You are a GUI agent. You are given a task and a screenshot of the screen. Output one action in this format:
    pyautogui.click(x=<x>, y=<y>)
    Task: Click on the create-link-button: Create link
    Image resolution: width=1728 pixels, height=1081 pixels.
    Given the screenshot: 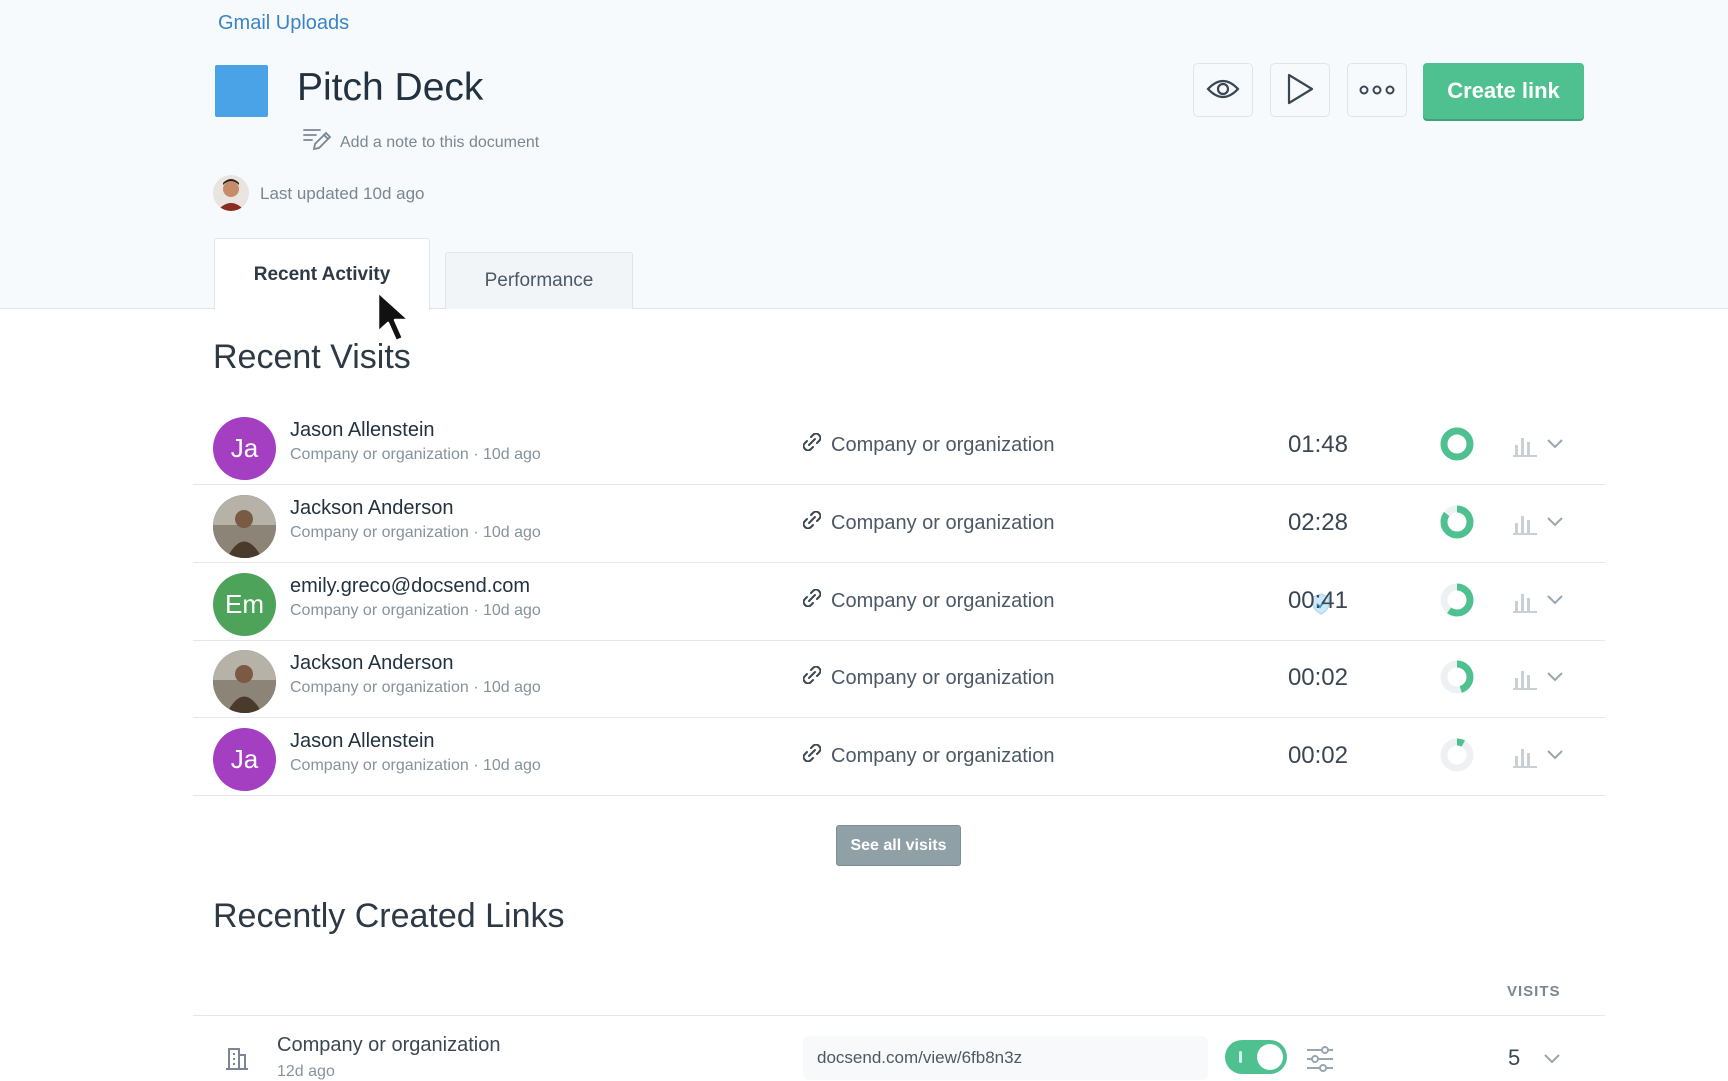 What is the action you would take?
    pyautogui.click(x=1503, y=91)
    